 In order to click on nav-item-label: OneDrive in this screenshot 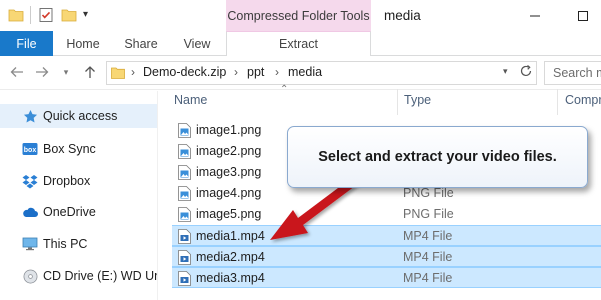, I will do `click(69, 212)`.